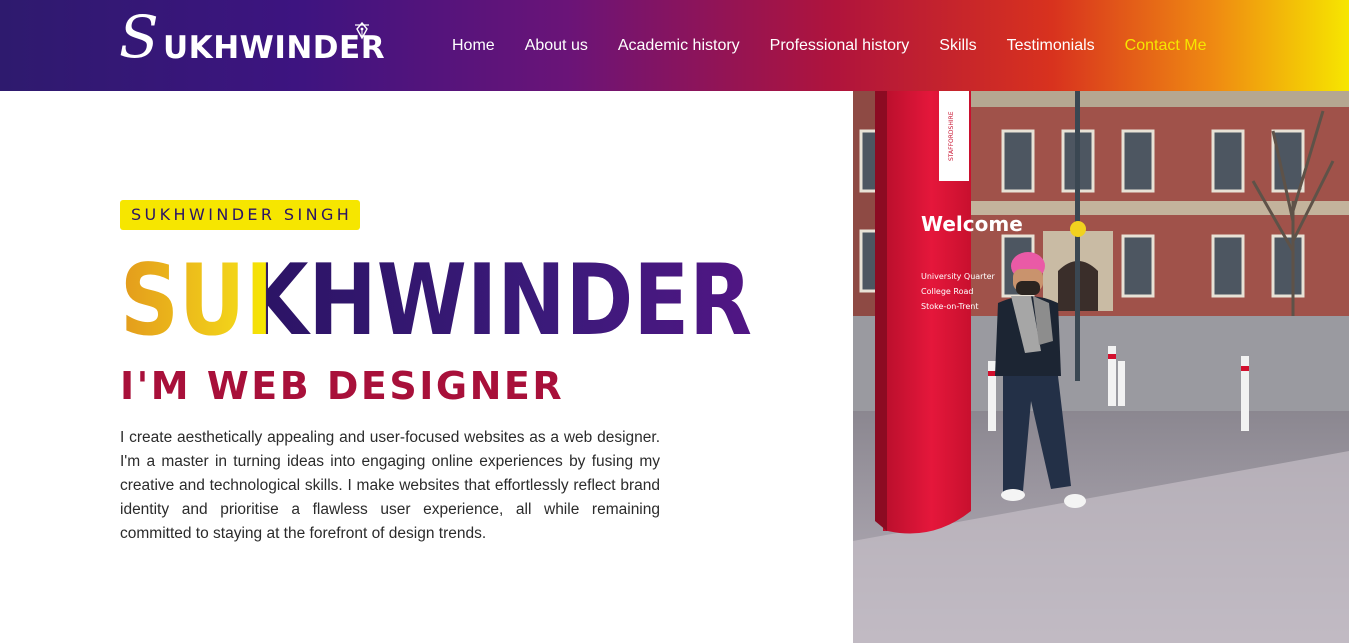 This screenshot has width=1349, height=643. I want to click on name-badge: SUKHWINDER SINGH, so click(240, 215).